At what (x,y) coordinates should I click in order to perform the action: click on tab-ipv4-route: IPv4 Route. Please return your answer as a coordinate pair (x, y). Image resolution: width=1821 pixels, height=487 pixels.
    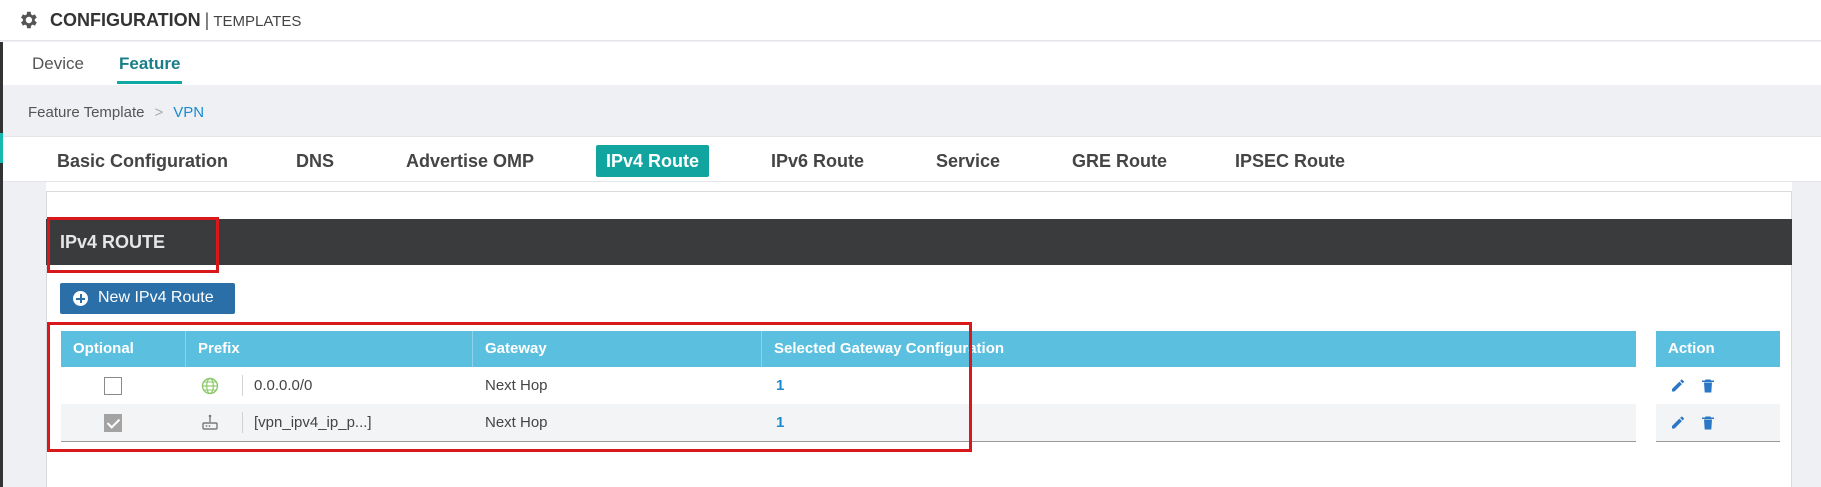
    Looking at the image, I should click on (653, 161).